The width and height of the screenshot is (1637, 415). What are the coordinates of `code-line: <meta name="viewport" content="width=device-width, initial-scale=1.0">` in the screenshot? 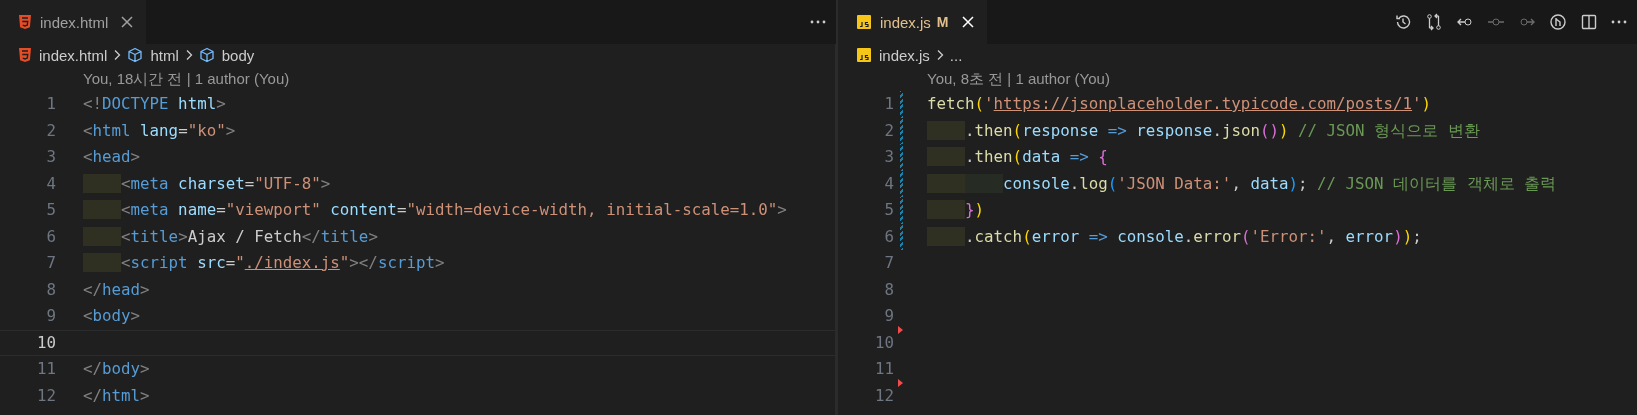 It's located at (435, 210).